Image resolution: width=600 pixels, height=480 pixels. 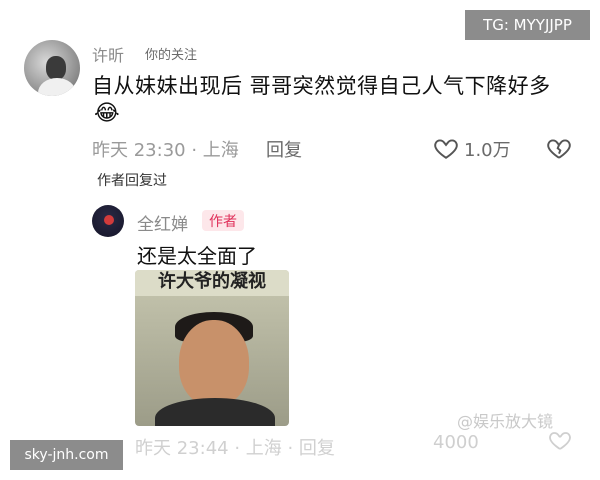 What do you see at coordinates (132, 180) in the screenshot?
I see `author-replied-label: 作者回复过` at bounding box center [132, 180].